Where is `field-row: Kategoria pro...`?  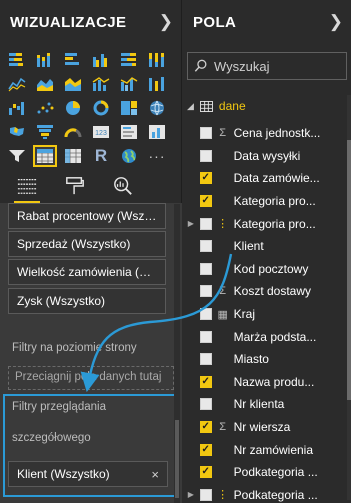 field-row: Kategoria pro... is located at coordinates (267, 201).